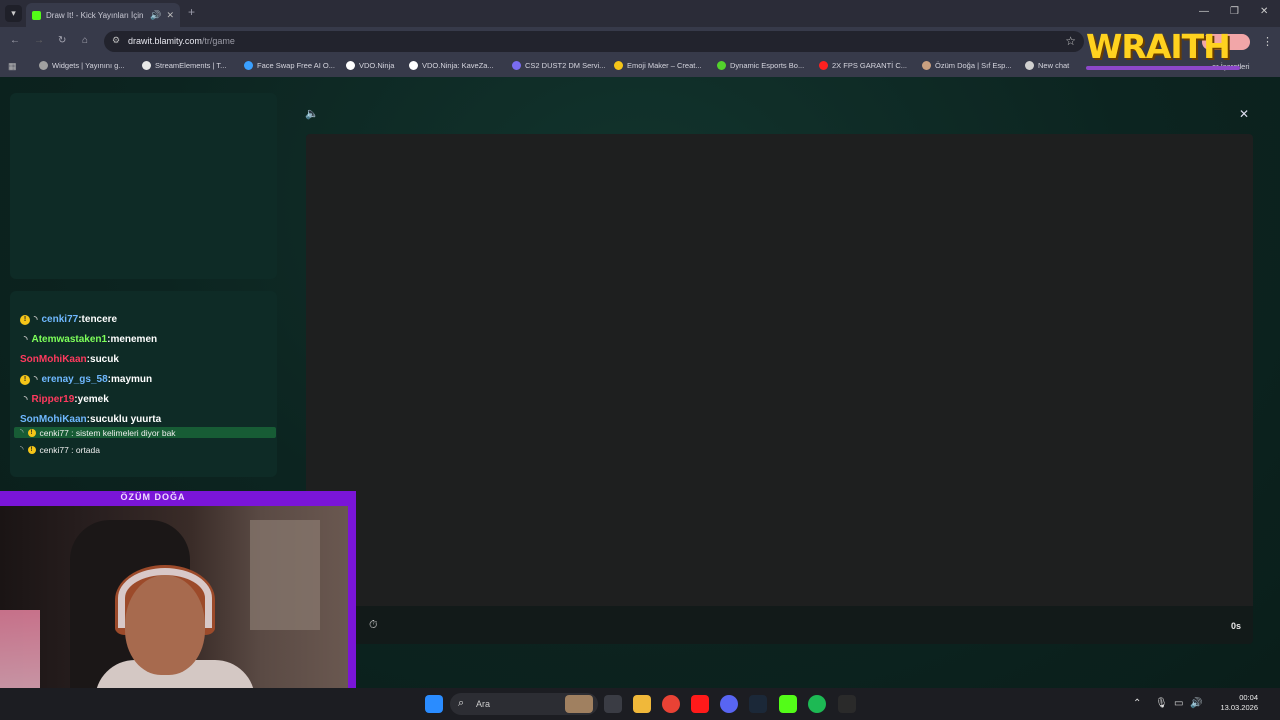 The width and height of the screenshot is (1280, 720). What do you see at coordinates (13, 13) in the screenshot?
I see `tab-search-button: ▾` at bounding box center [13, 13].